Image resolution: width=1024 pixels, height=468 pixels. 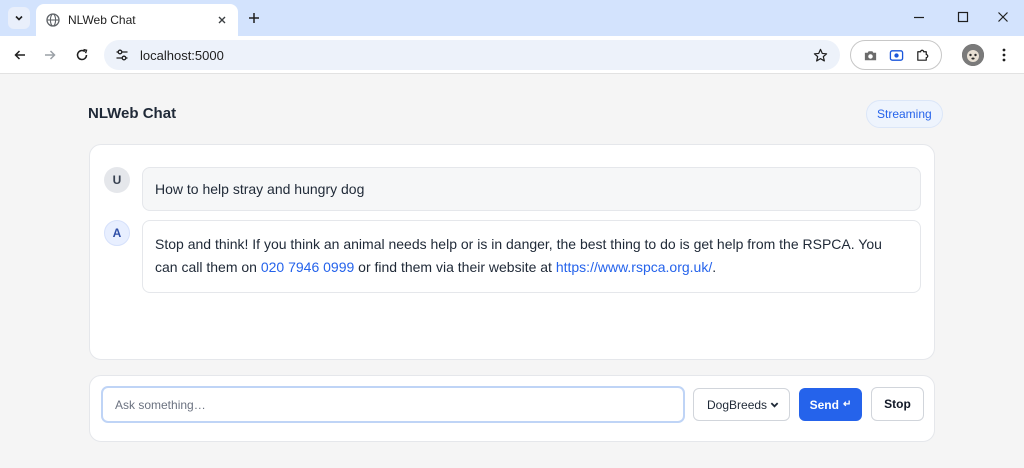 What do you see at coordinates (455, 267) in the screenshot?
I see `assistant-text-middle: or find them via their website at` at bounding box center [455, 267].